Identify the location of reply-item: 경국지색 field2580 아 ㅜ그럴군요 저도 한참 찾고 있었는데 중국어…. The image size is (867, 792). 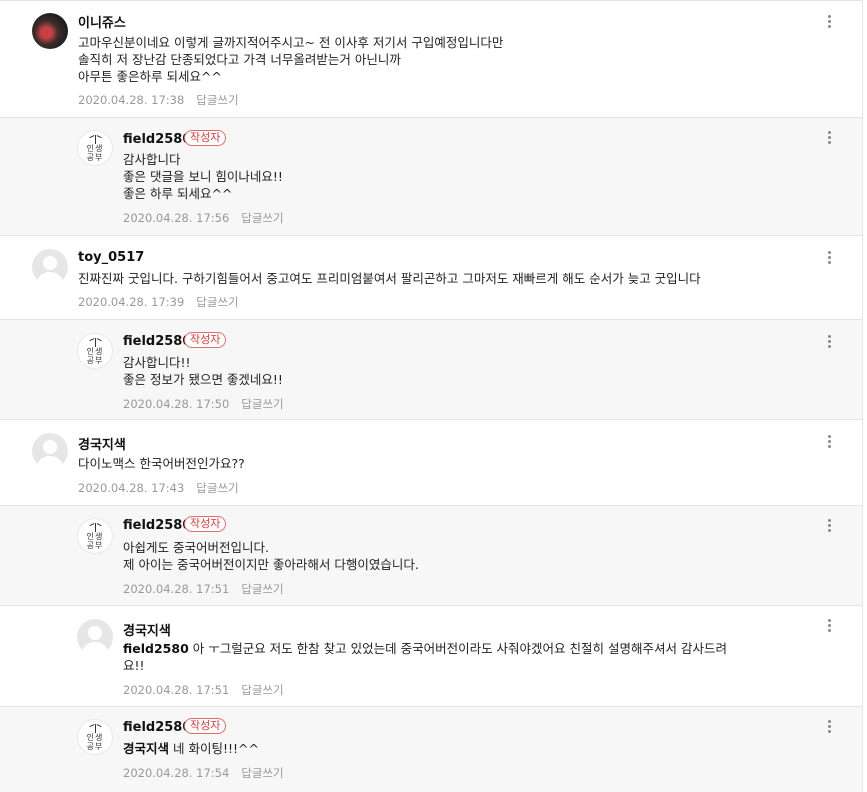
(431, 655).